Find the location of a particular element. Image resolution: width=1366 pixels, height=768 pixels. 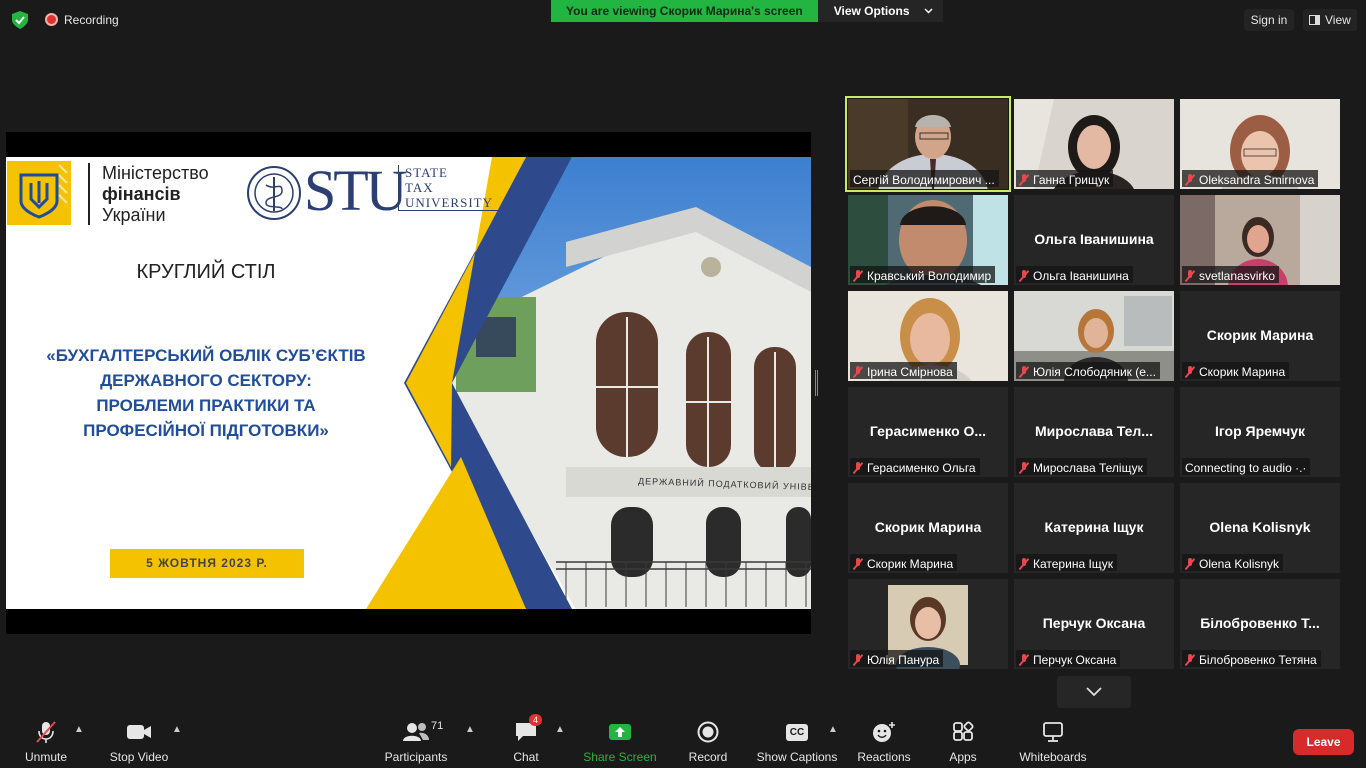

unmute-label: Unmute is located at coordinates (46, 757).